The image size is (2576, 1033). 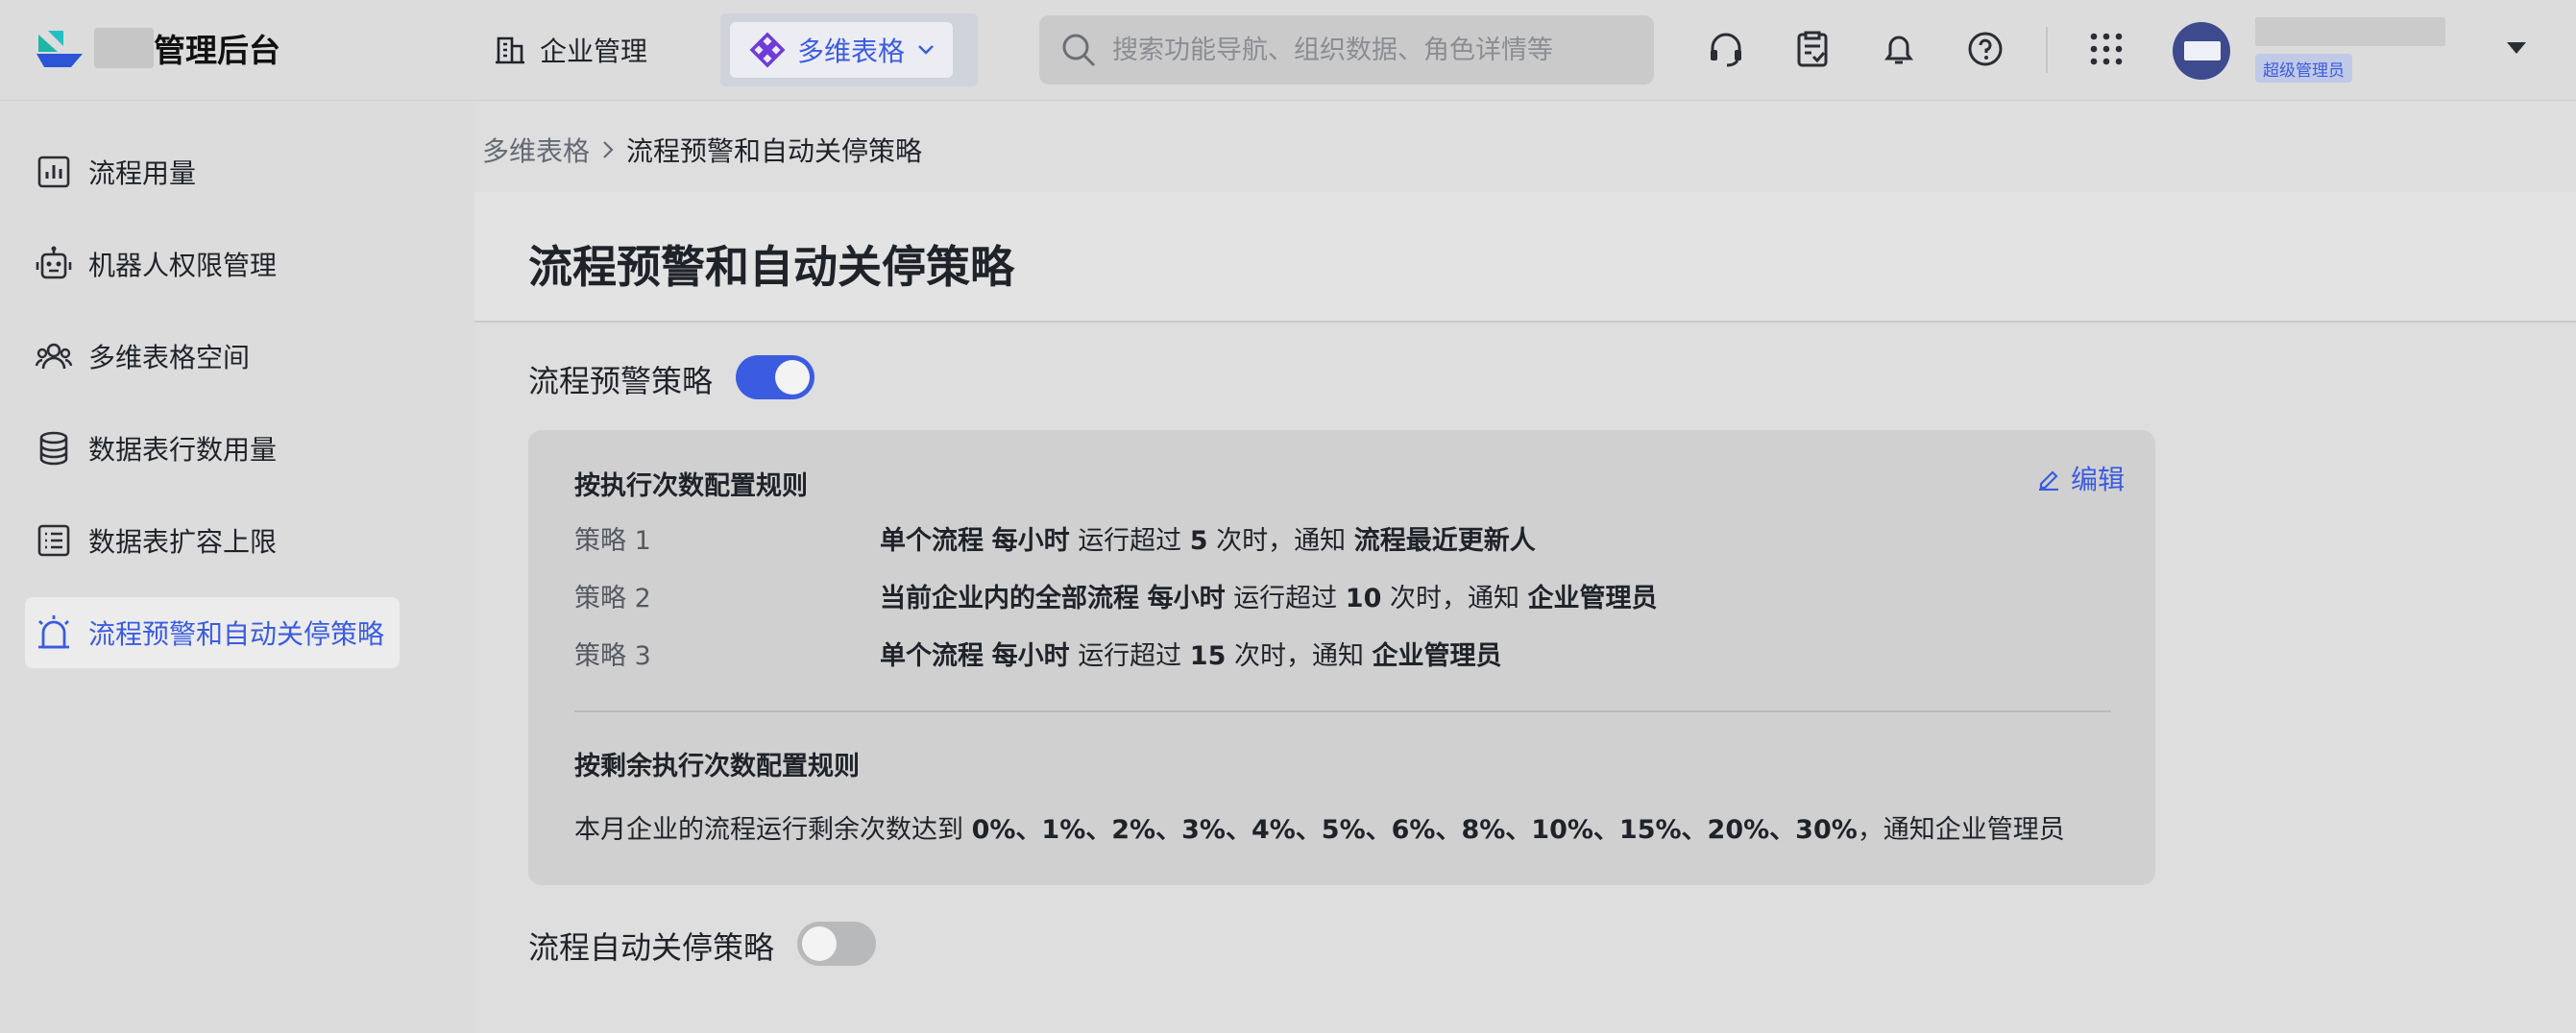 I want to click on global-search, so click(x=1347, y=49).